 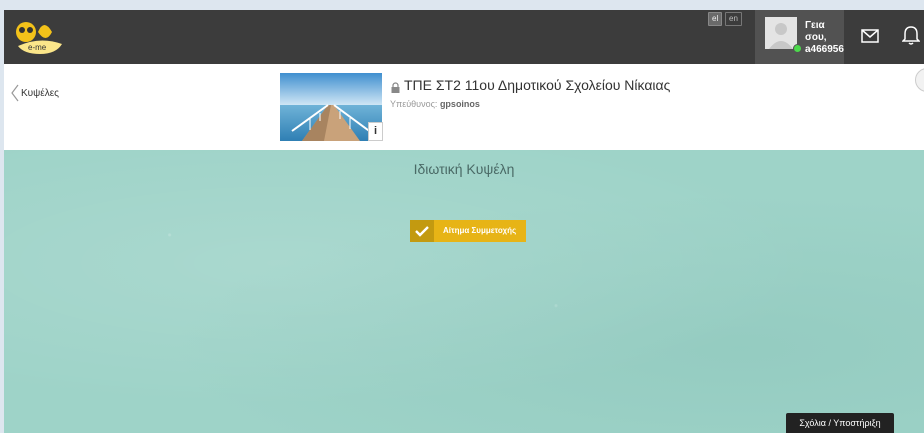 I want to click on hive-cover-image, so click(x=331, y=107).